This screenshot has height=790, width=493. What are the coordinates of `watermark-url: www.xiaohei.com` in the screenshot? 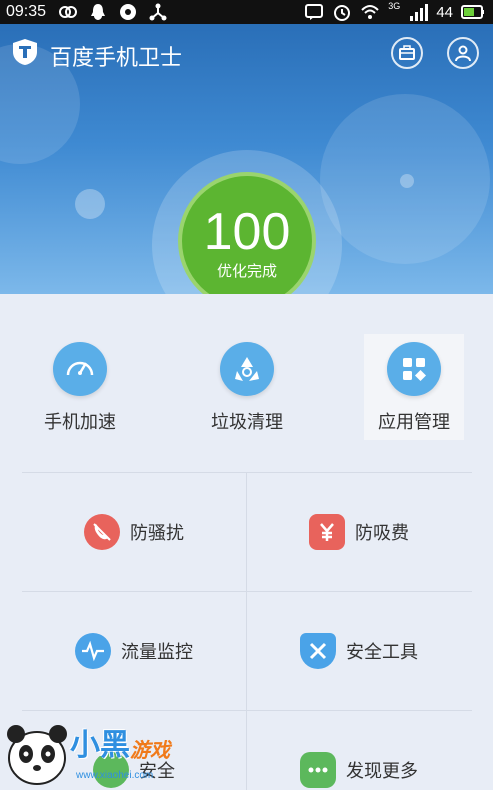 It's located at (115, 775).